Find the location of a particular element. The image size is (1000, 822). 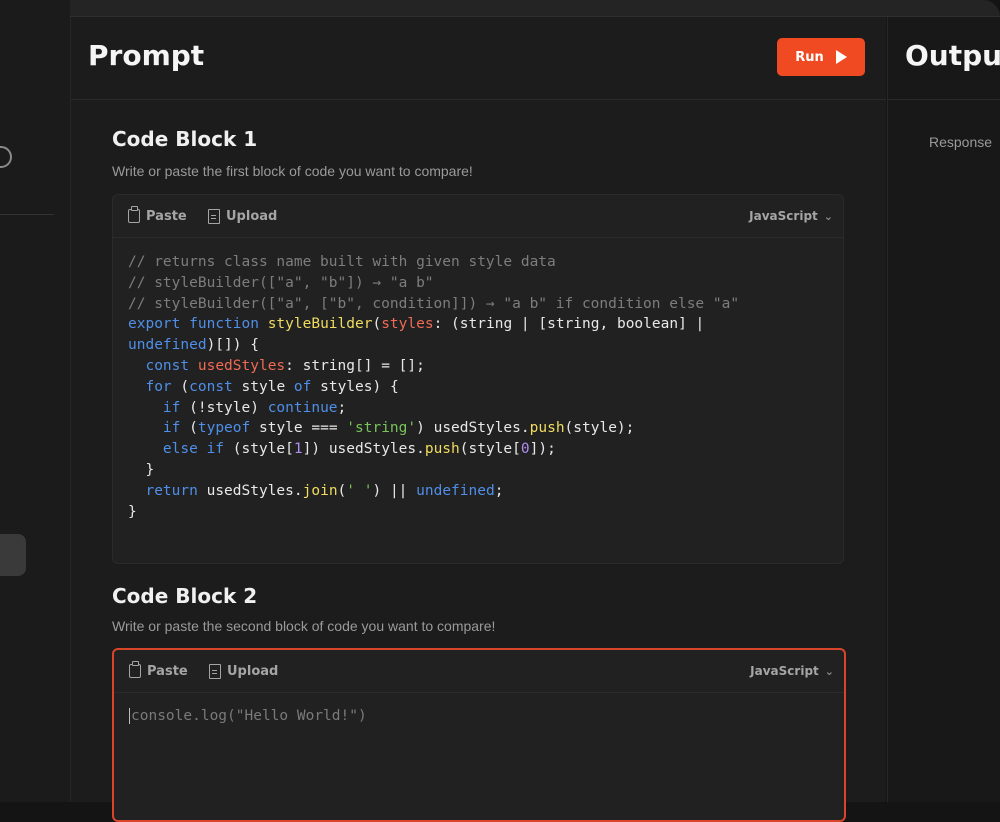

left-sidebar: › is located at coordinates (35, 401).